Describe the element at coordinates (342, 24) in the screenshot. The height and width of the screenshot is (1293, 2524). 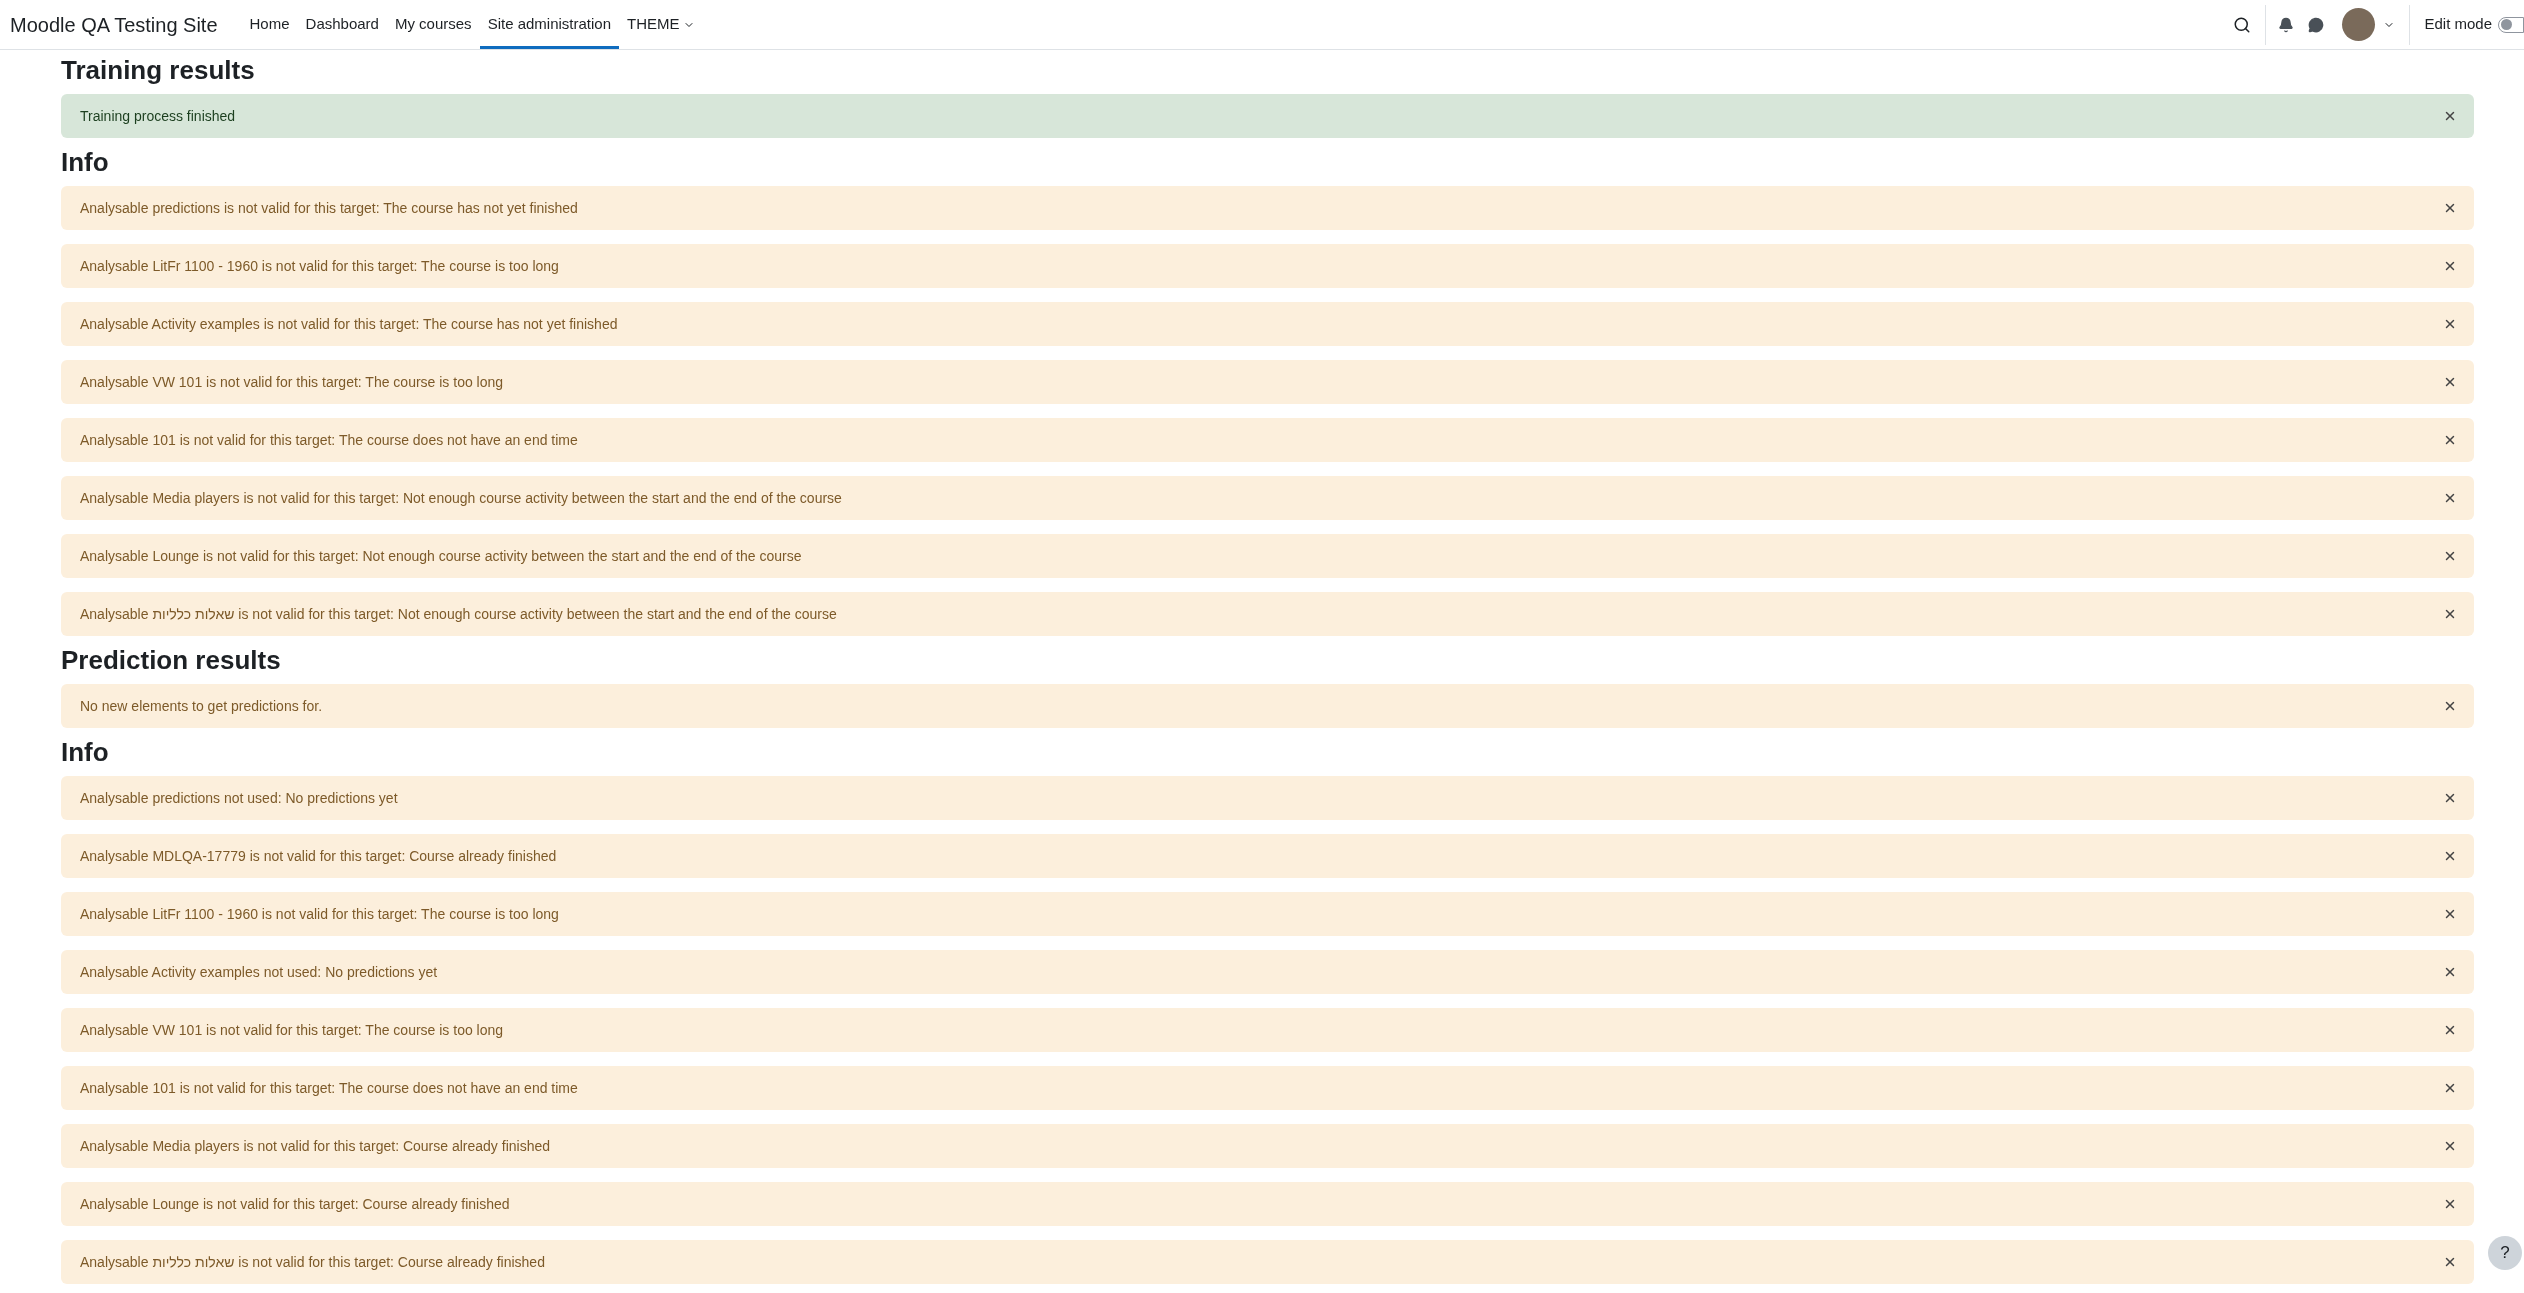
I see `nav-link: Dashboard` at that location.